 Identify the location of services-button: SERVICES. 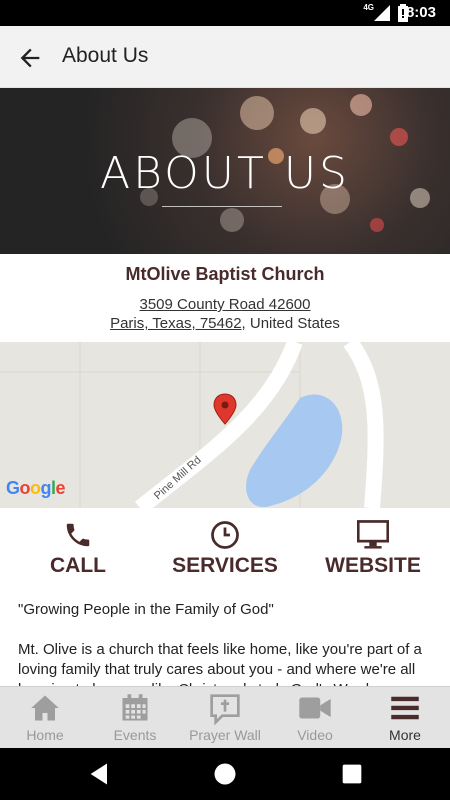
(225, 550).